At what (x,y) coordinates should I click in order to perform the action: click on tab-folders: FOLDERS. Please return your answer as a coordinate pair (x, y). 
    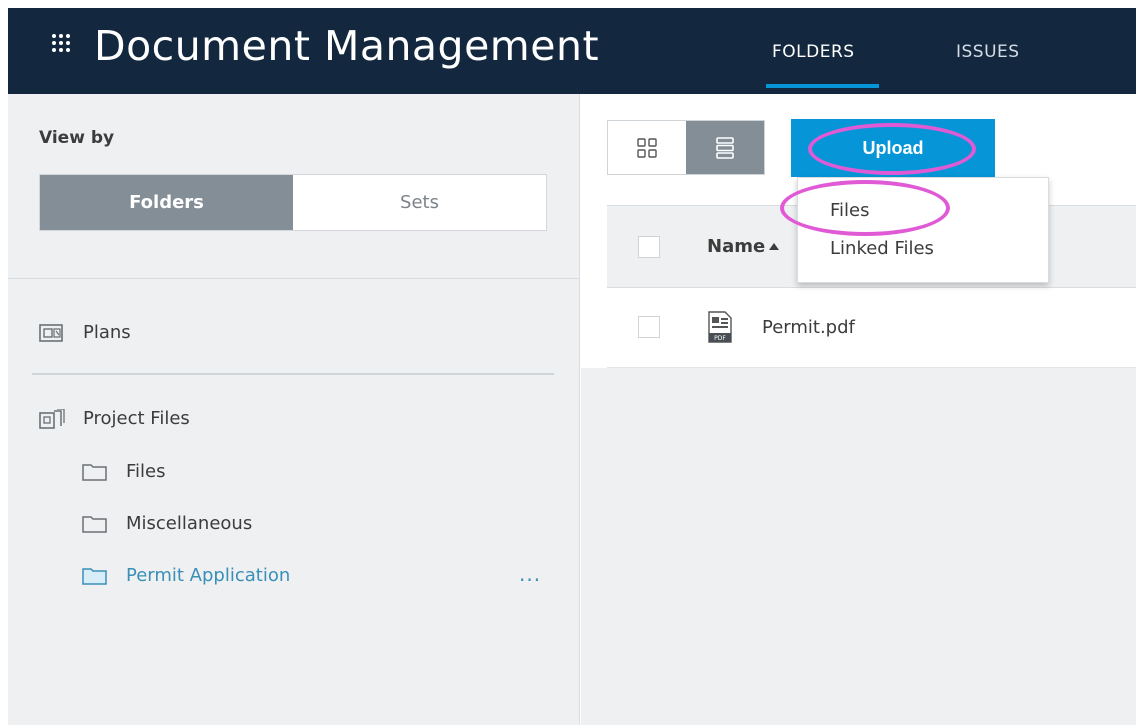
    Looking at the image, I should click on (813, 52).